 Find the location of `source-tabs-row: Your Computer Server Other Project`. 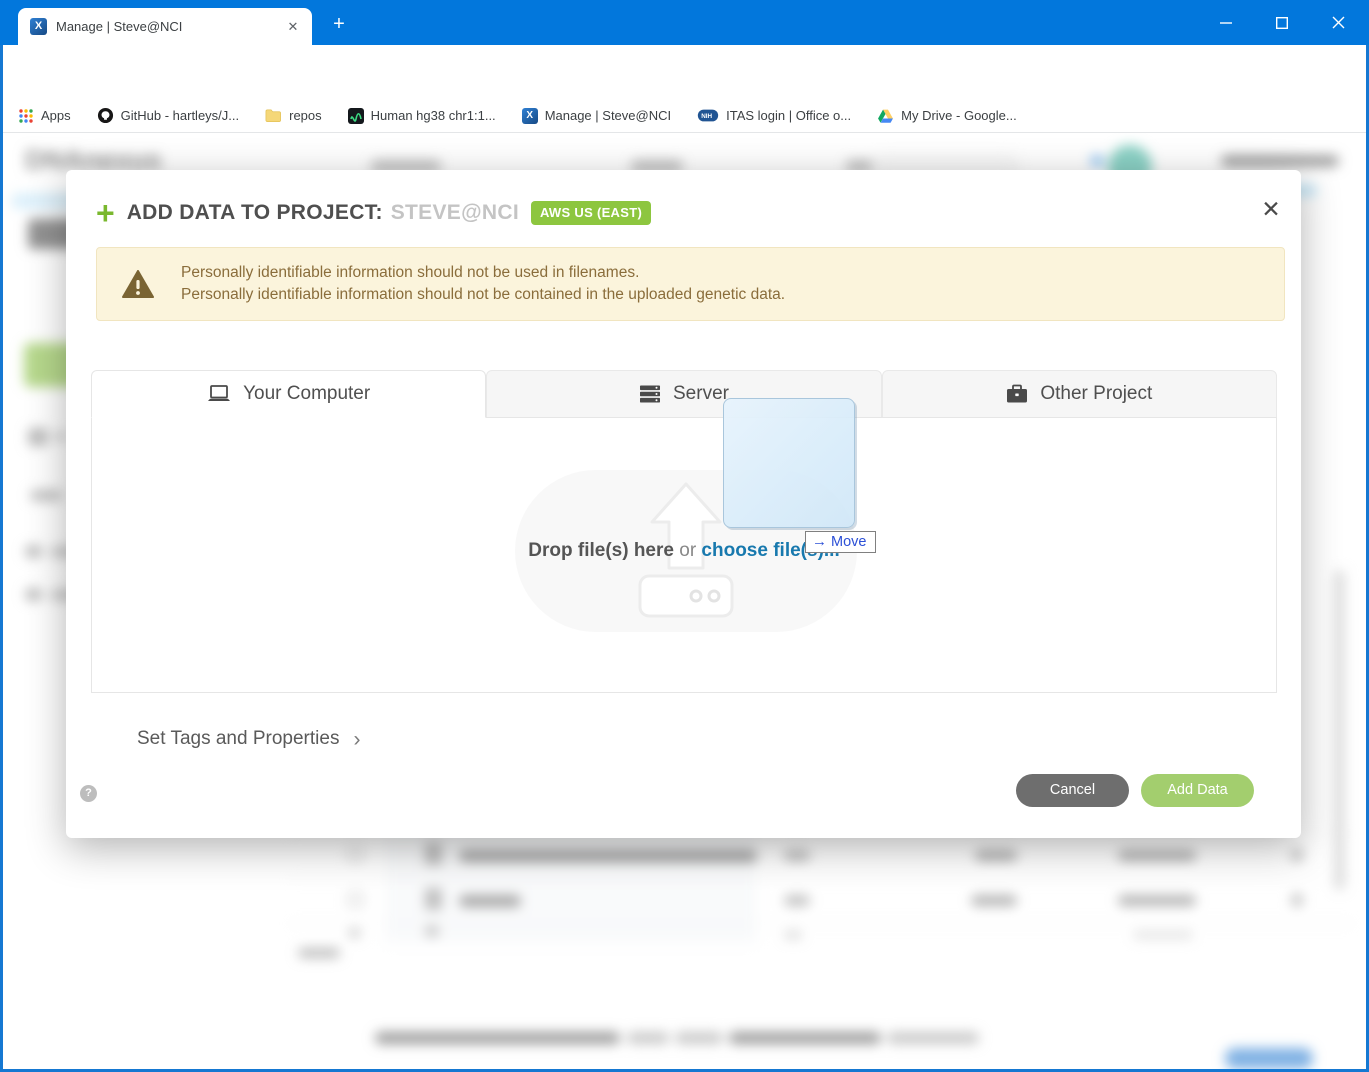

source-tabs-row: Your Computer Server Other Project is located at coordinates (684, 394).